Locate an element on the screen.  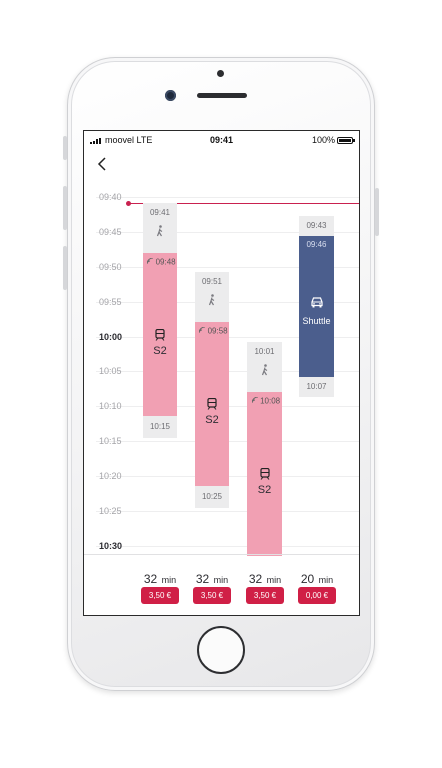
volume-down-button is located at coordinates (65, 268).